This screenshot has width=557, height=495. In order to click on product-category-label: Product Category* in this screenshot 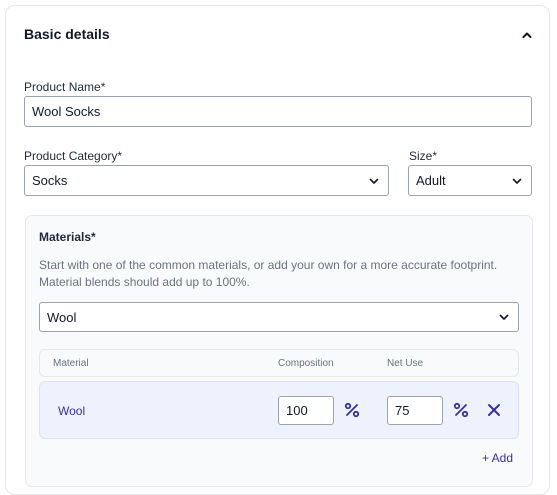, I will do `click(73, 156)`.